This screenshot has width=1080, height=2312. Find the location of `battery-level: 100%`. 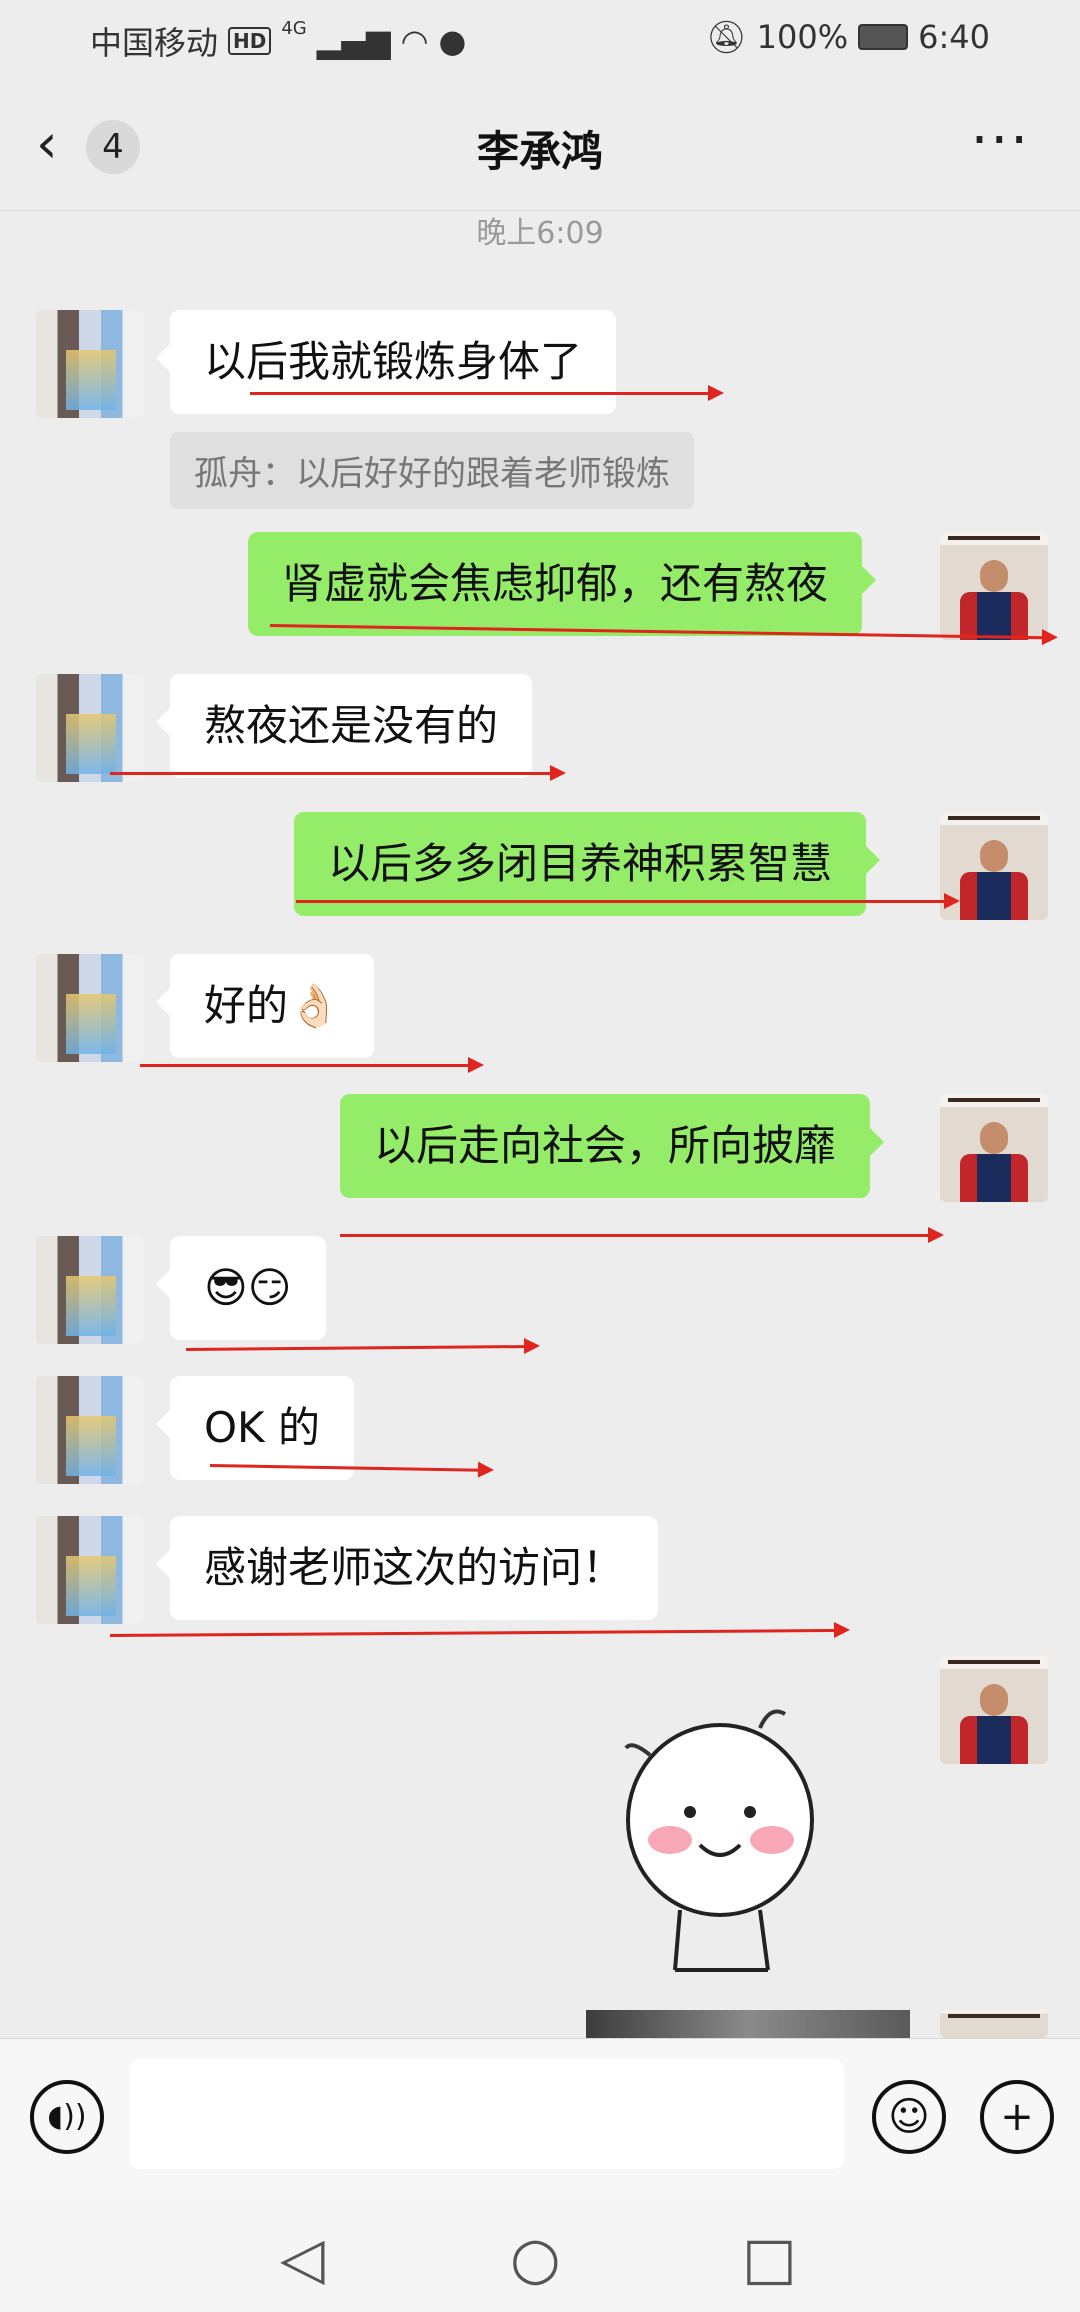

battery-level: 100% is located at coordinates (802, 37).